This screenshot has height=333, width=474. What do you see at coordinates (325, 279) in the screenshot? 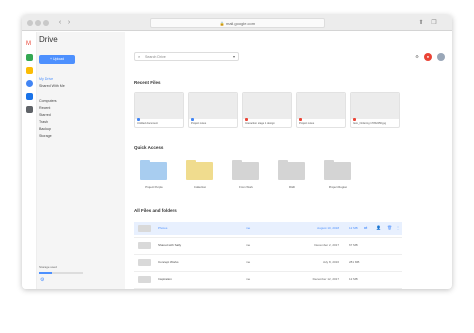
I see `row-date: December 12, 2017` at bounding box center [325, 279].